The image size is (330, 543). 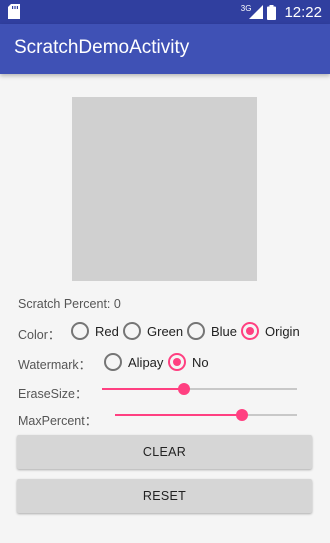 What do you see at coordinates (164, 496) in the screenshot?
I see `reset-button: RESET` at bounding box center [164, 496].